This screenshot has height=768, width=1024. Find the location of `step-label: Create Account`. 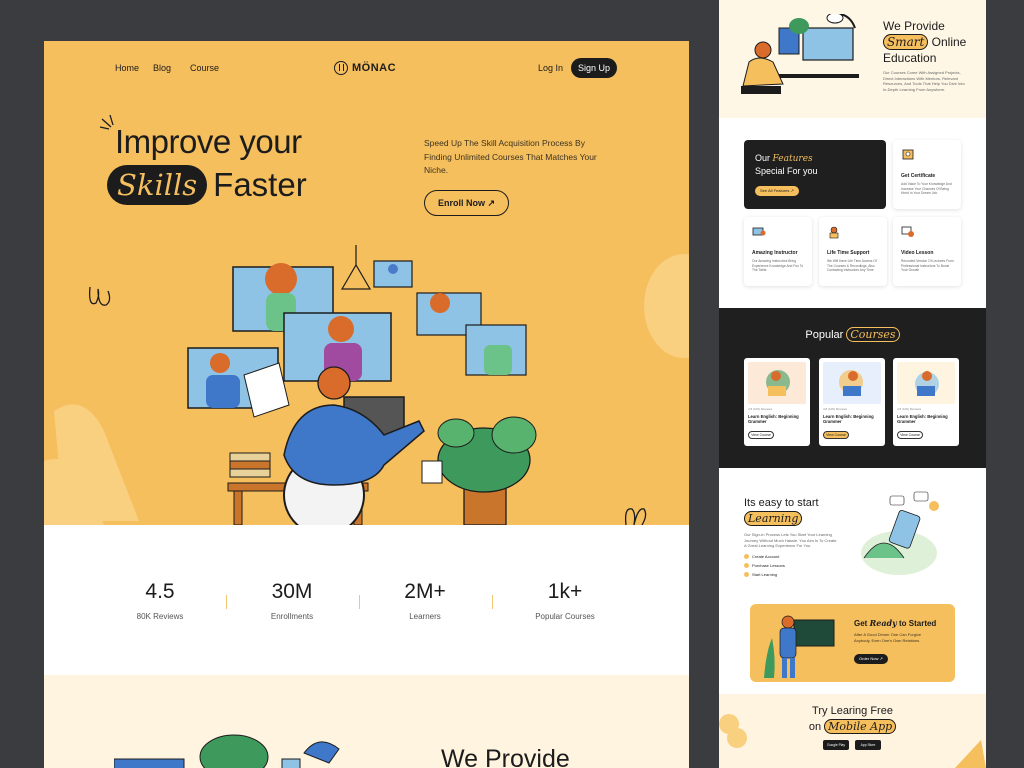

step-label: Create Account is located at coordinates (766, 556).